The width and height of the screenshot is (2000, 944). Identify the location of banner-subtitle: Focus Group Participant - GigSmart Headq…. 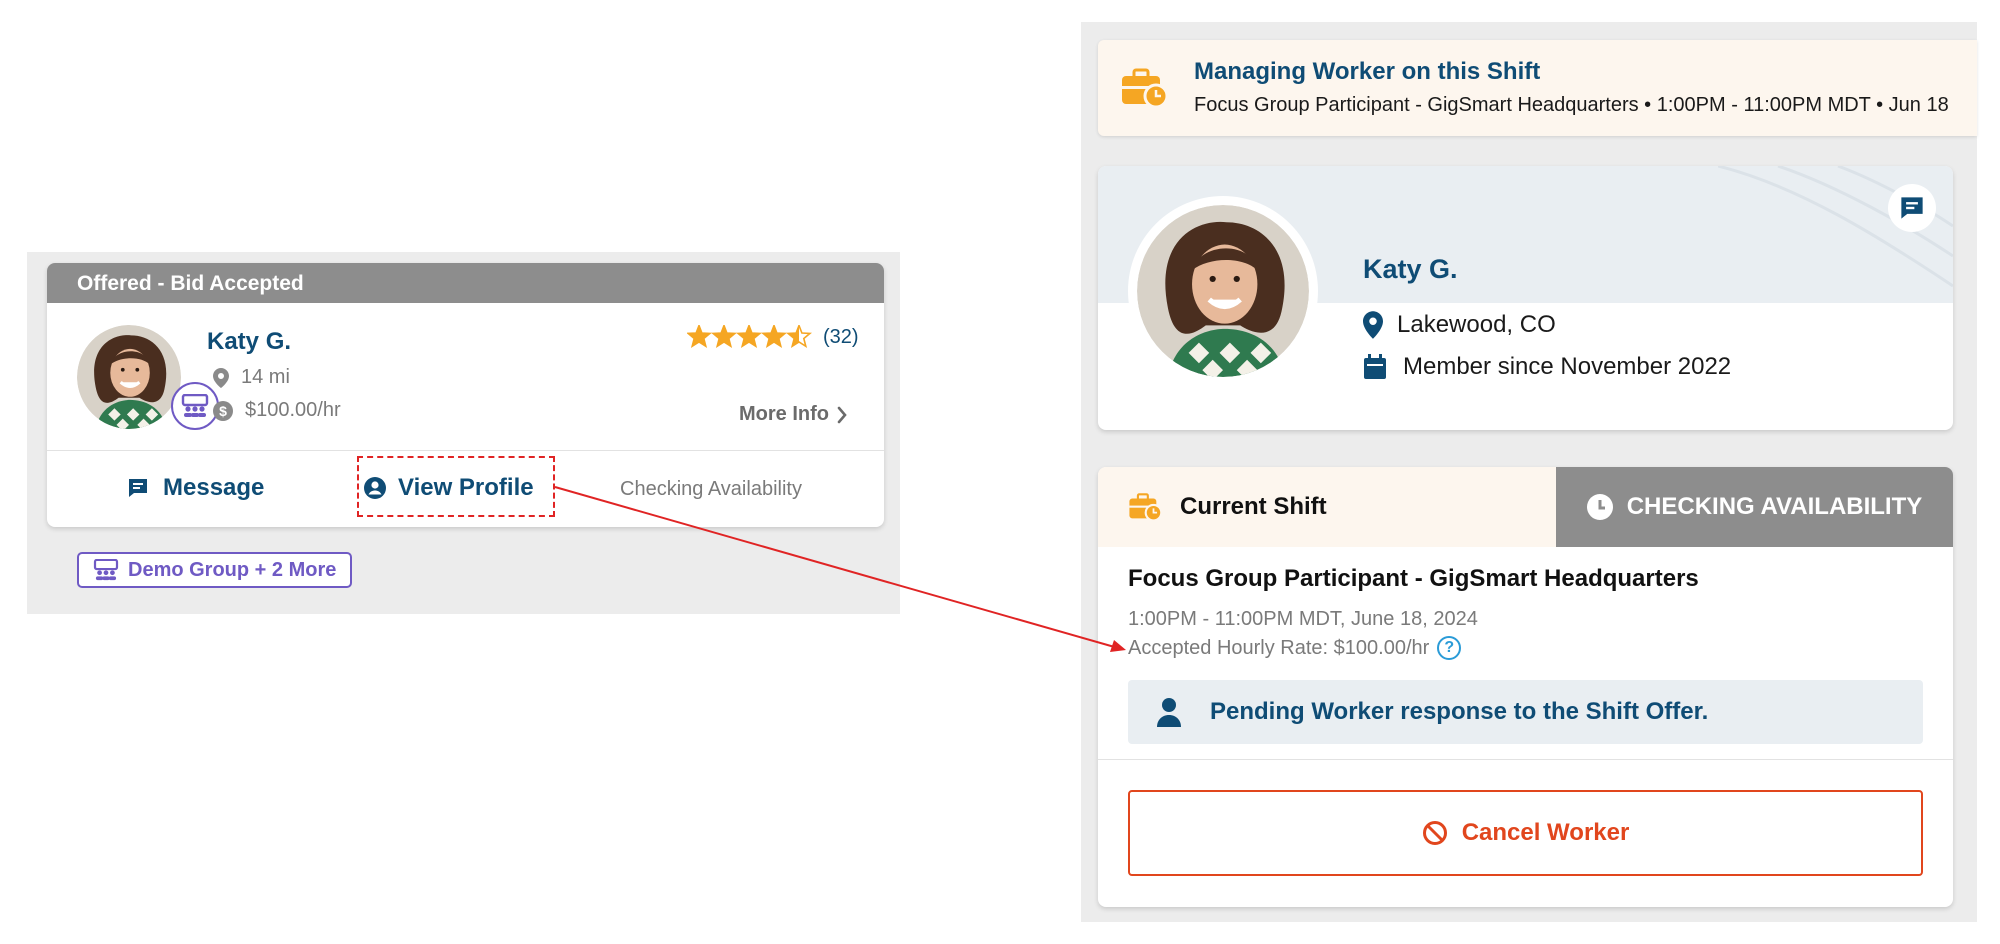
(1571, 105).